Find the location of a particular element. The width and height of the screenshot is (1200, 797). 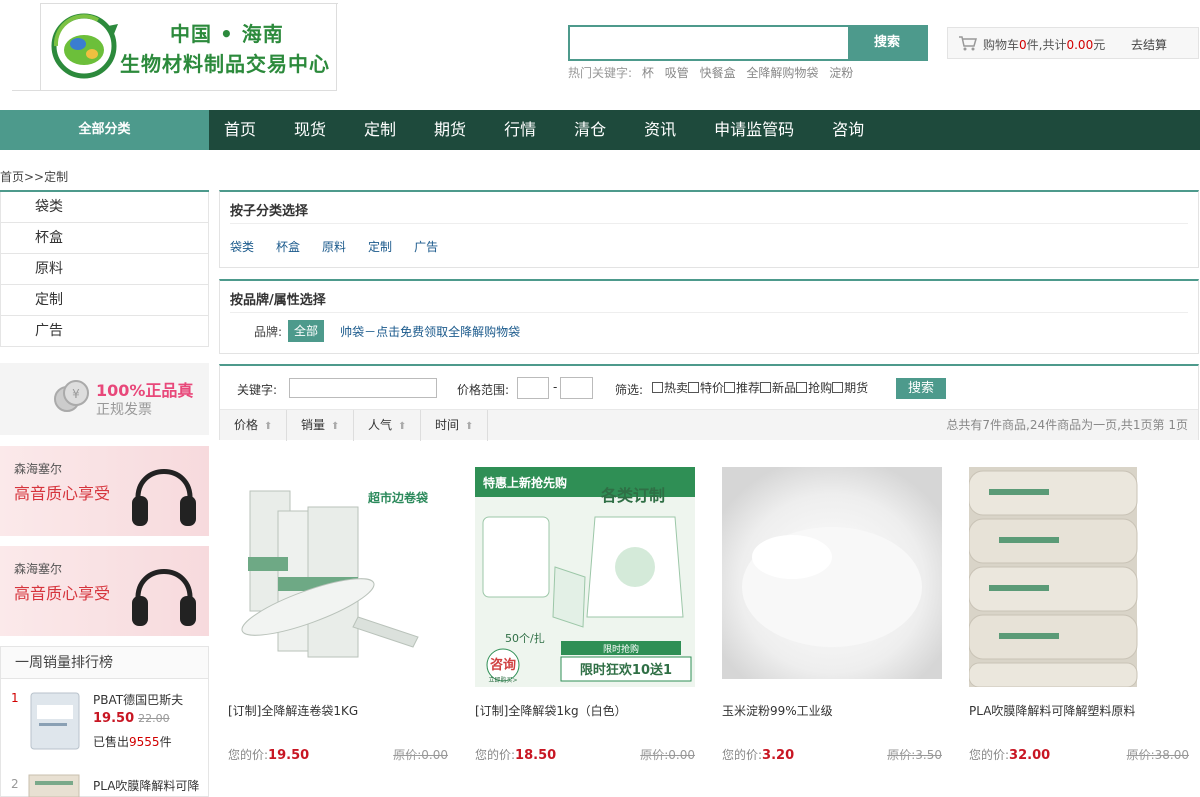

brand-link: 帅袋－点击免费领取全降解购物袋 is located at coordinates (430, 331).